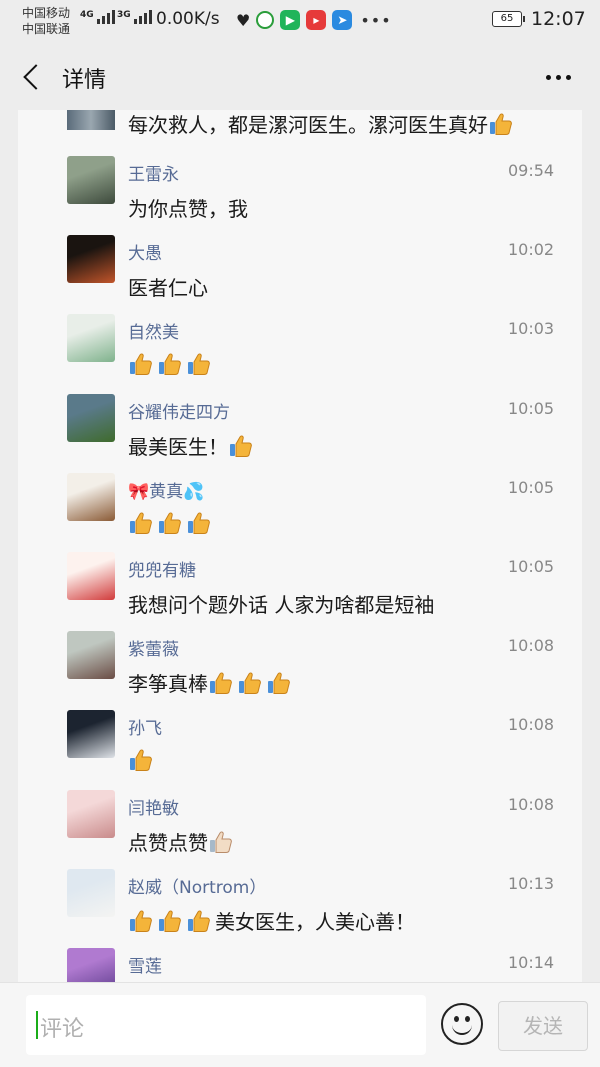  I want to click on comment-time: 09:54, so click(531, 170).